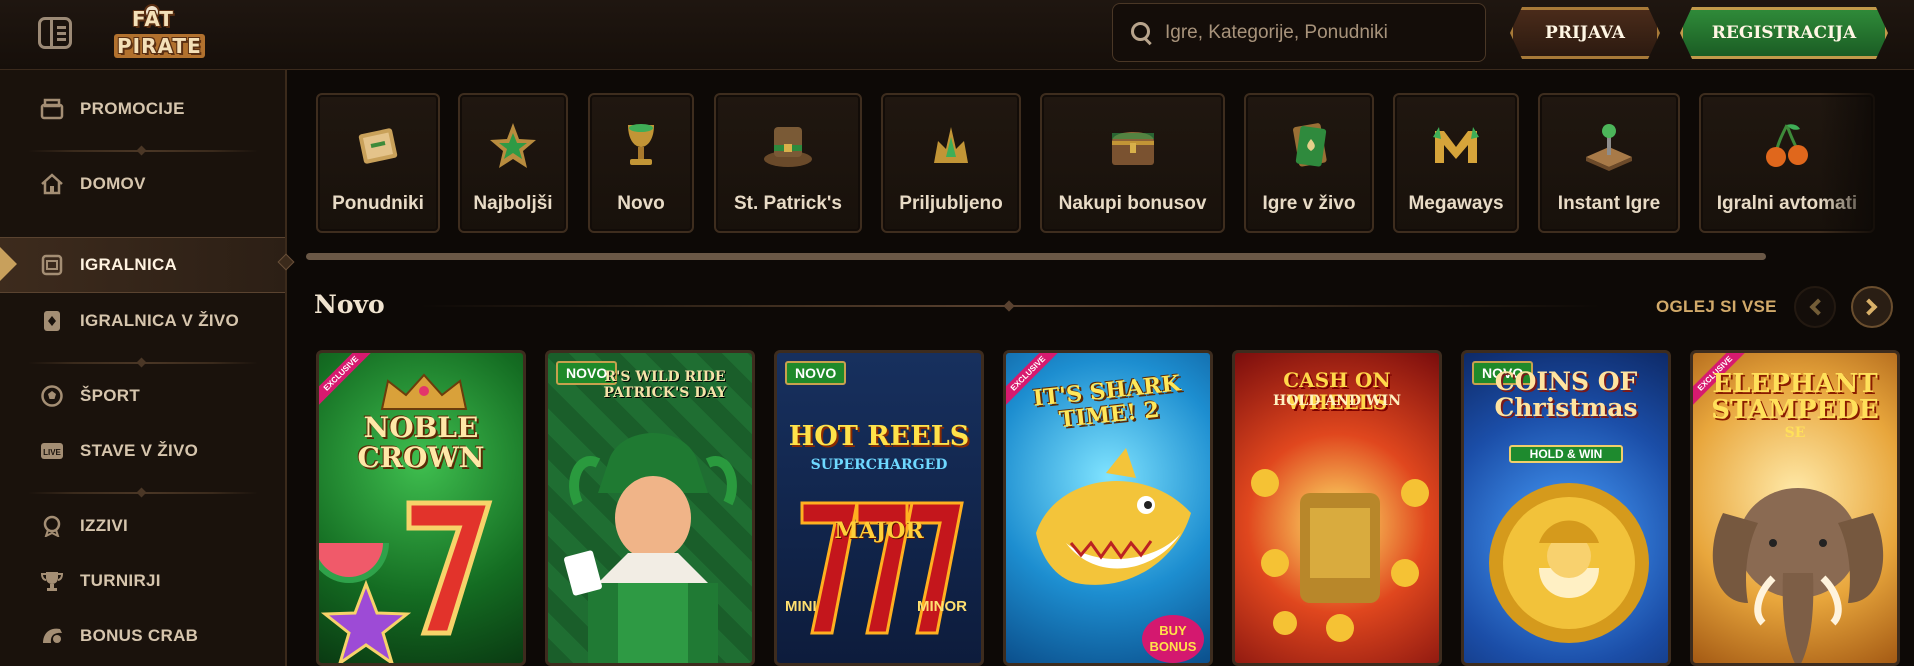 The width and height of the screenshot is (1914, 666). Describe the element at coordinates (1132, 203) in the screenshot. I see `category-label: Nakupi bonusov` at that location.